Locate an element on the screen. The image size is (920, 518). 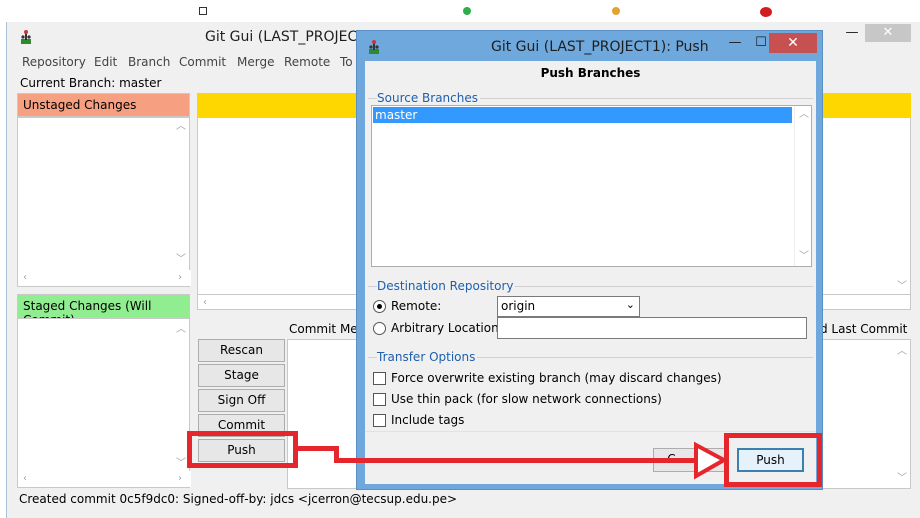
commit-message-label: Commit Mes is located at coordinates (326, 329).